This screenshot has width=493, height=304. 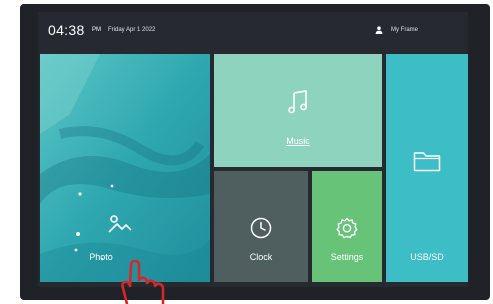 I want to click on music-label: Music, so click(x=298, y=141).